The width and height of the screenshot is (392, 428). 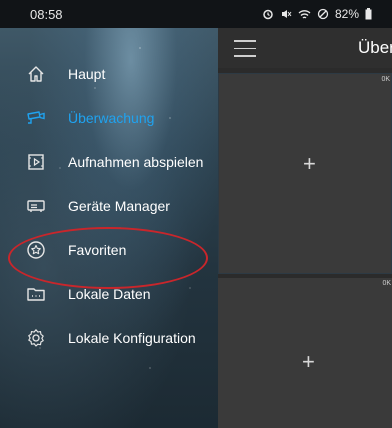 What do you see at coordinates (323, 14) in the screenshot?
I see `do-not-disturb-icon` at bounding box center [323, 14].